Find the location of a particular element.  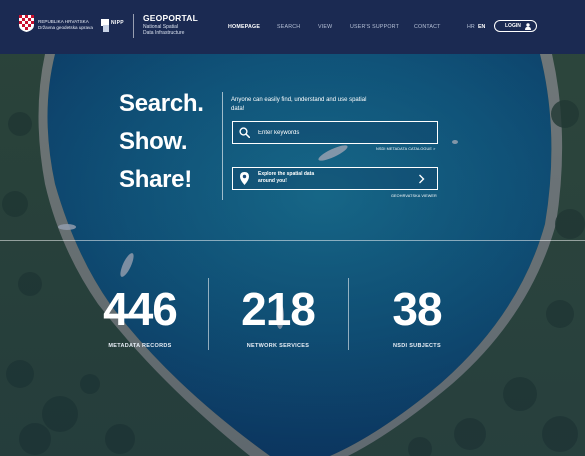

header-divider is located at coordinates (133, 26).